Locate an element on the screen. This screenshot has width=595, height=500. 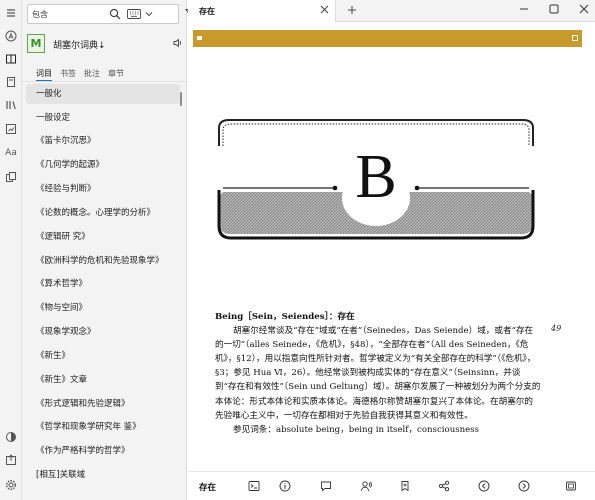
chevron-down-icon is located at coordinates (149, 14).